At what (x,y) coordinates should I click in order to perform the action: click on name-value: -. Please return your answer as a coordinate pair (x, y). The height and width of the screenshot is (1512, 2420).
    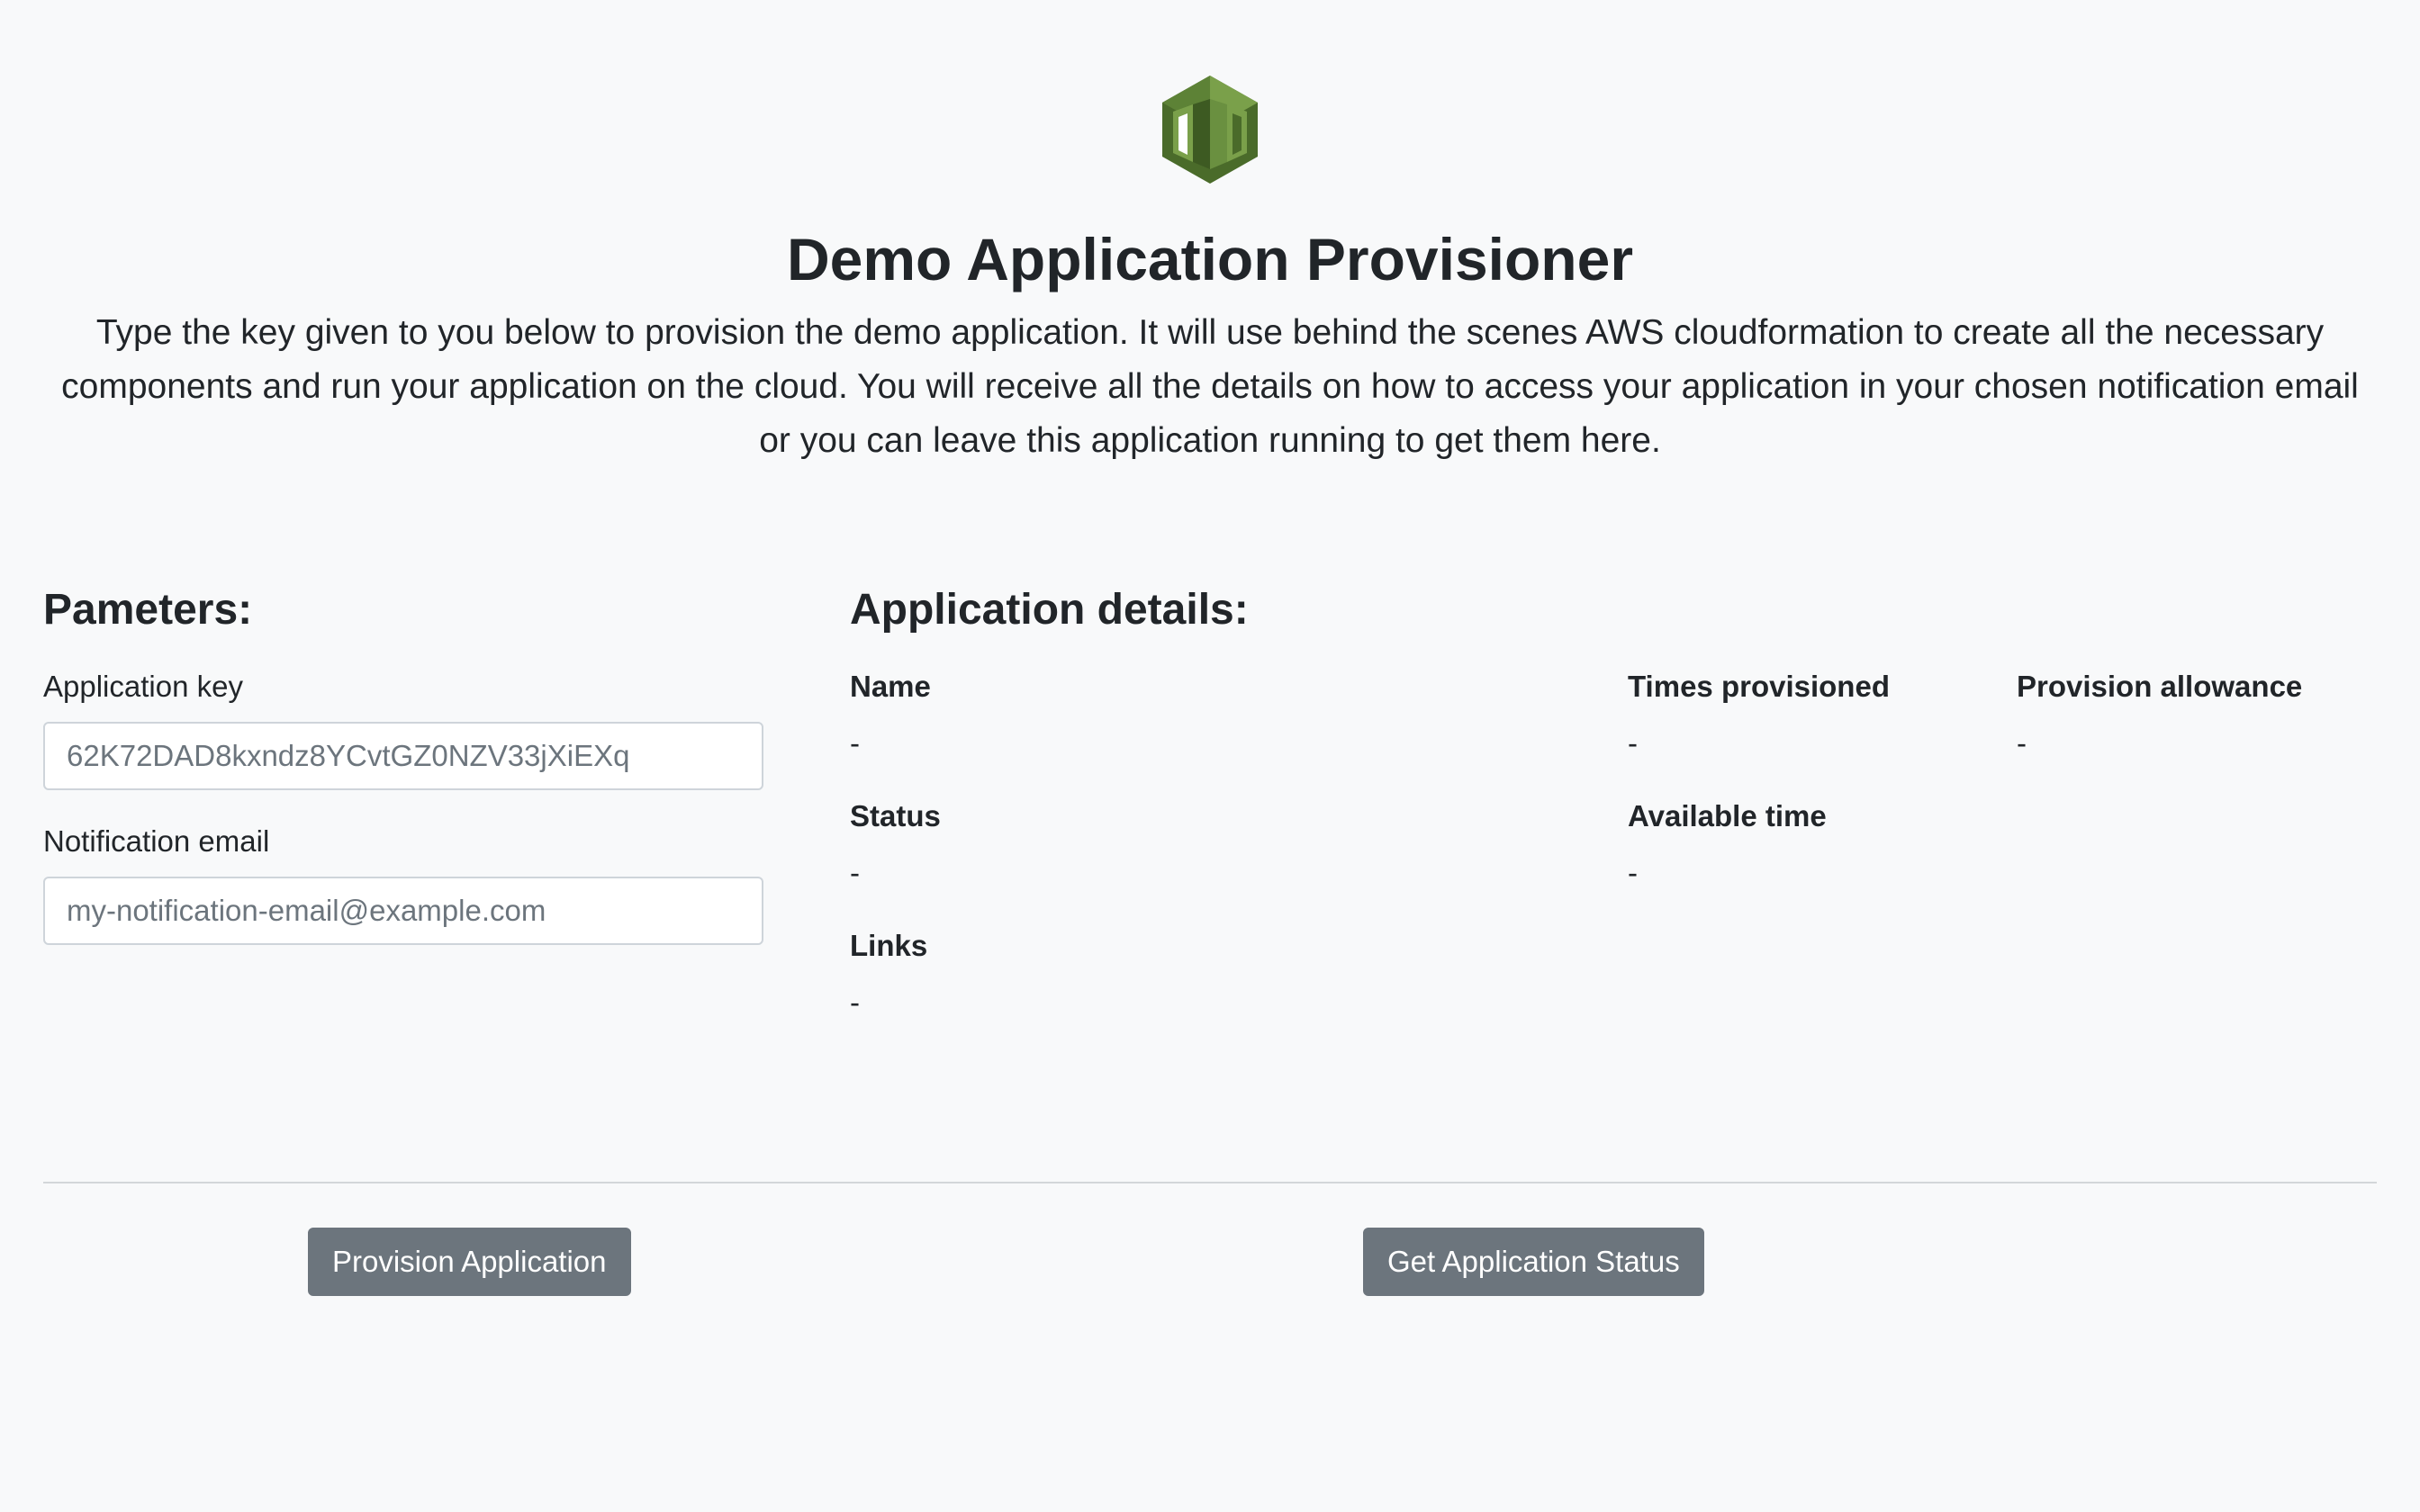
    Looking at the image, I should click on (855, 743).